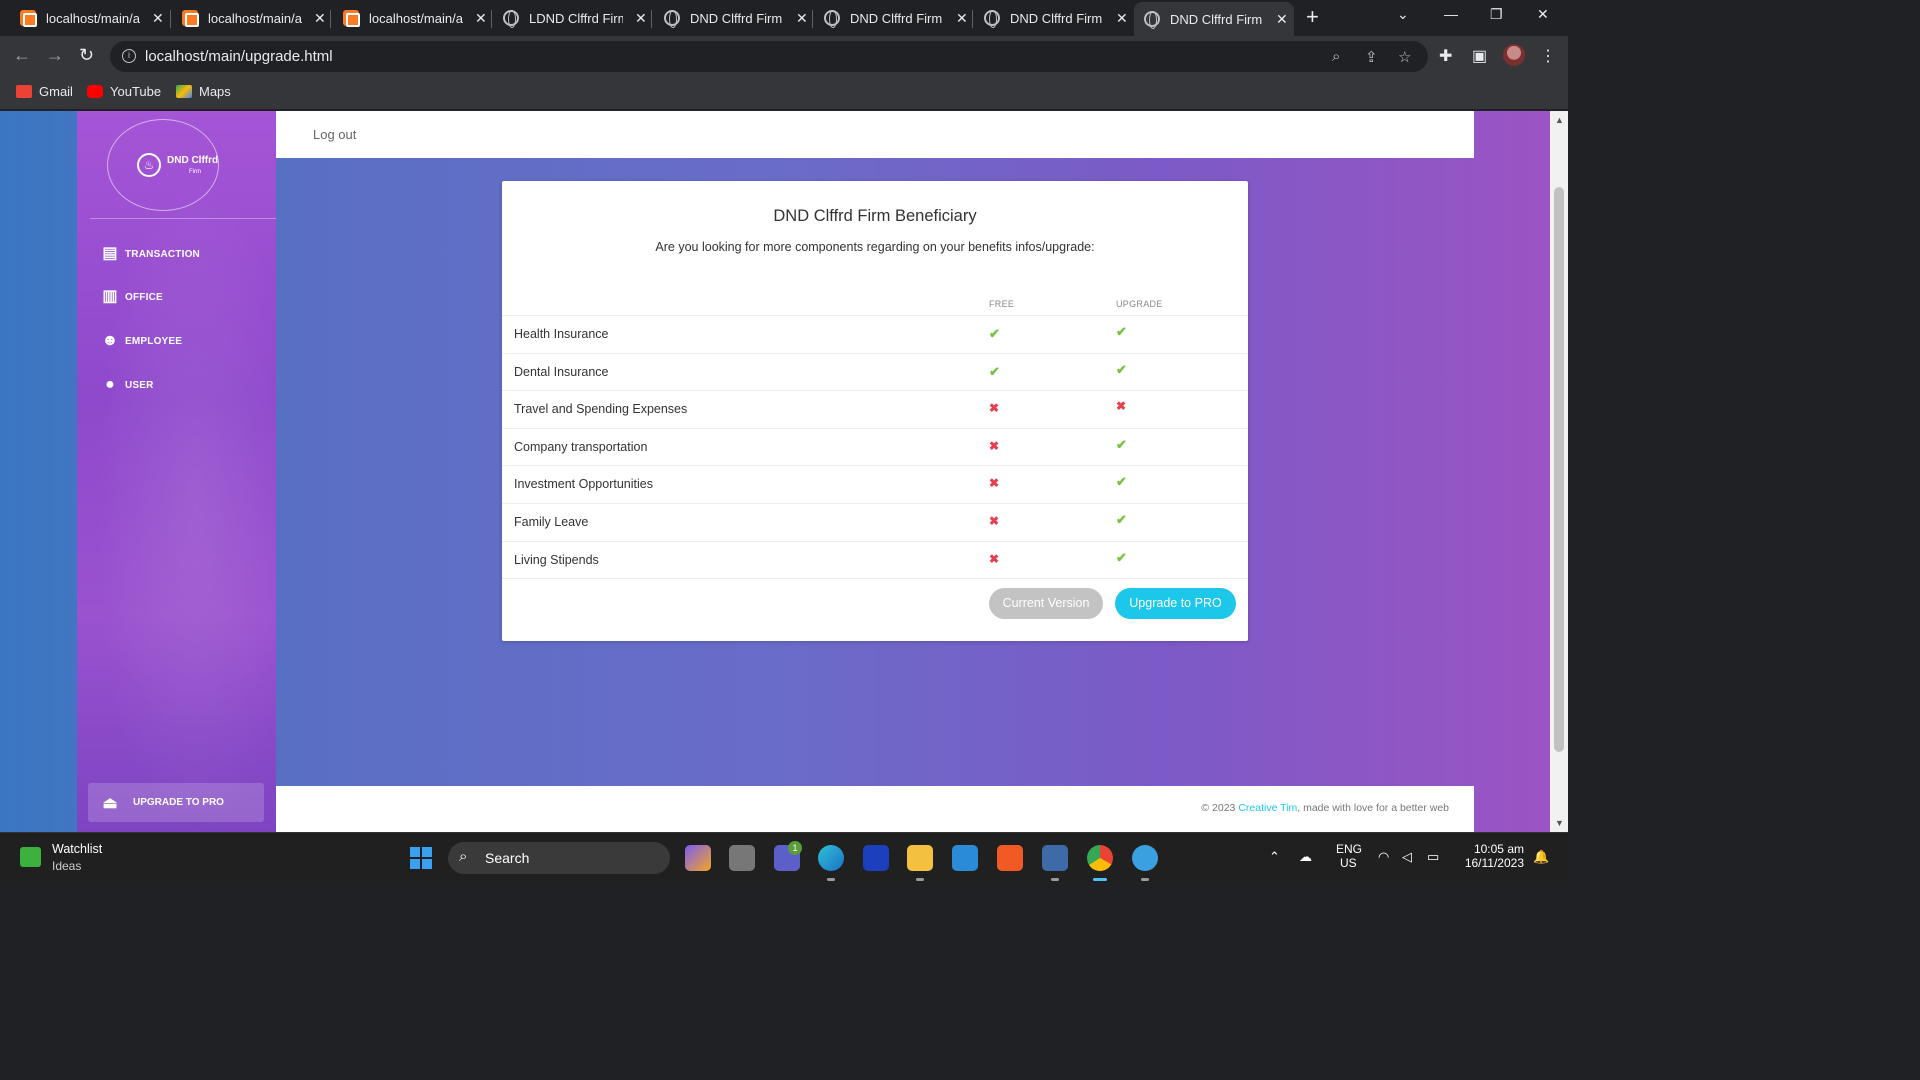 This screenshot has height=1080, width=1920. What do you see at coordinates (44, 91) in the screenshot?
I see `bookmark-gmail: Gmail` at bounding box center [44, 91].